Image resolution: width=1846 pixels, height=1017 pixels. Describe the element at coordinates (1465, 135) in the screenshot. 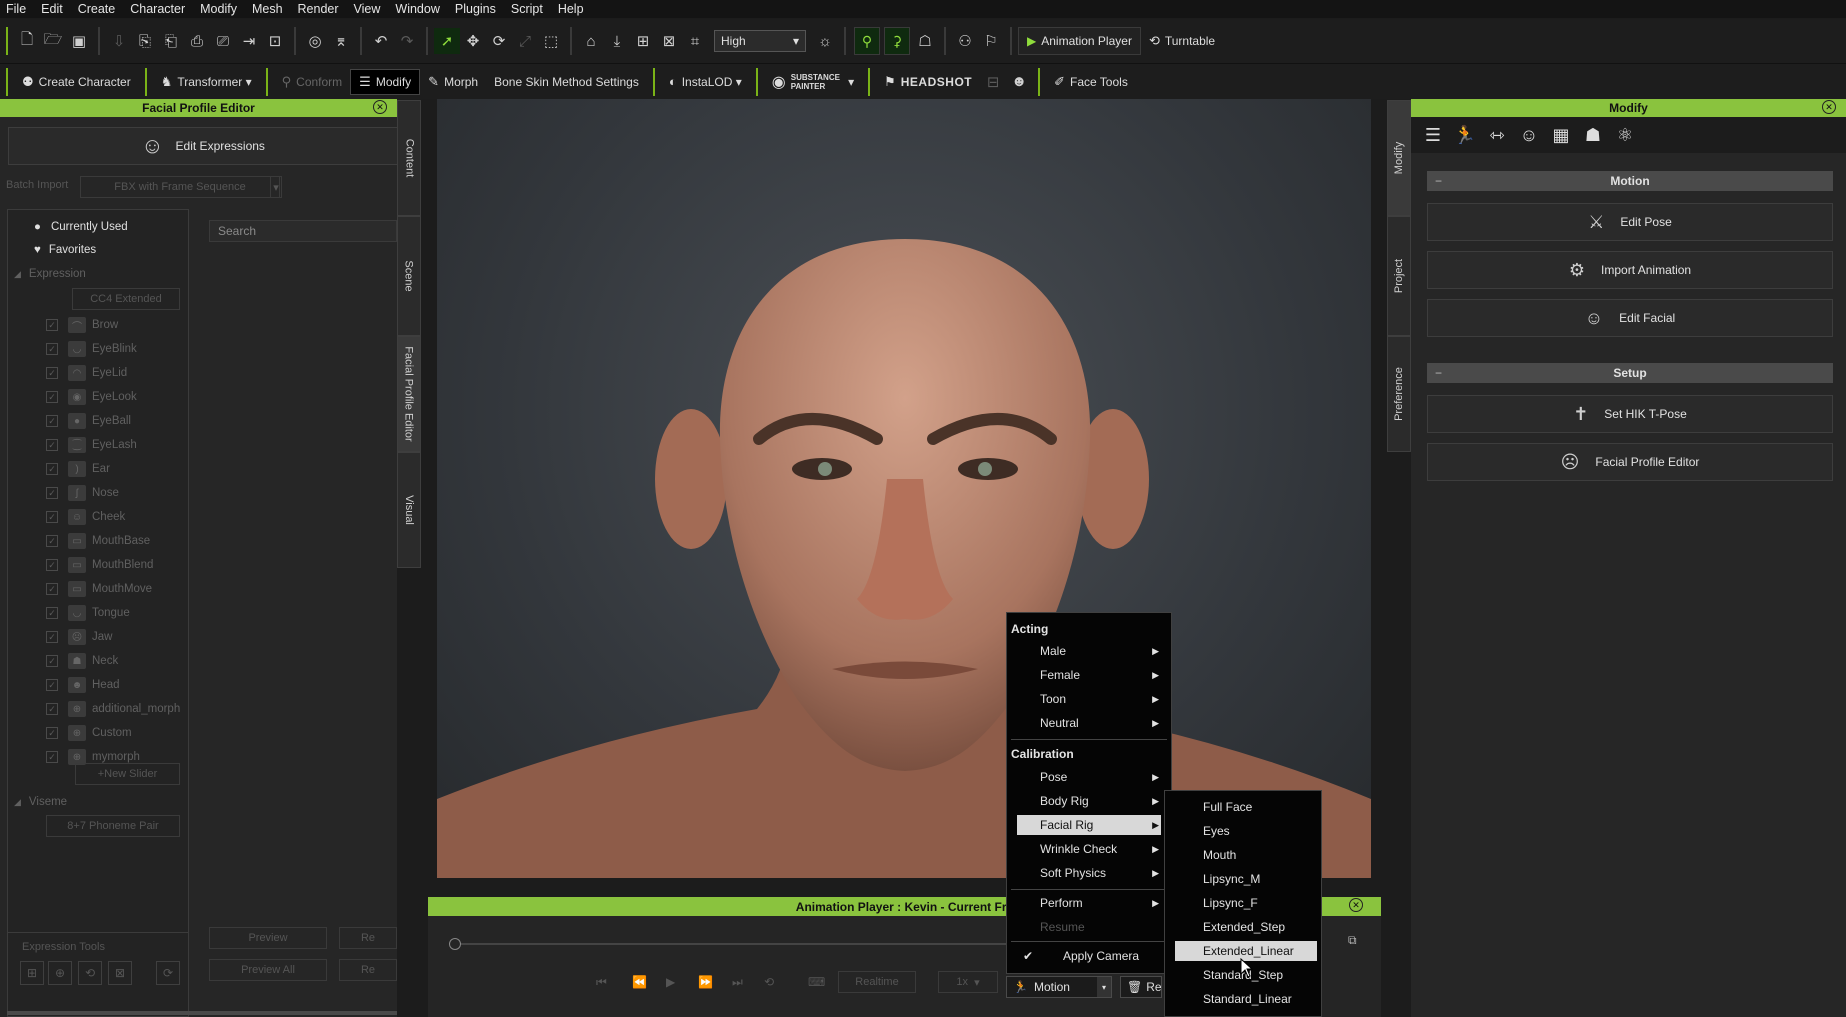

I see `motion-icon: 🏃` at that location.